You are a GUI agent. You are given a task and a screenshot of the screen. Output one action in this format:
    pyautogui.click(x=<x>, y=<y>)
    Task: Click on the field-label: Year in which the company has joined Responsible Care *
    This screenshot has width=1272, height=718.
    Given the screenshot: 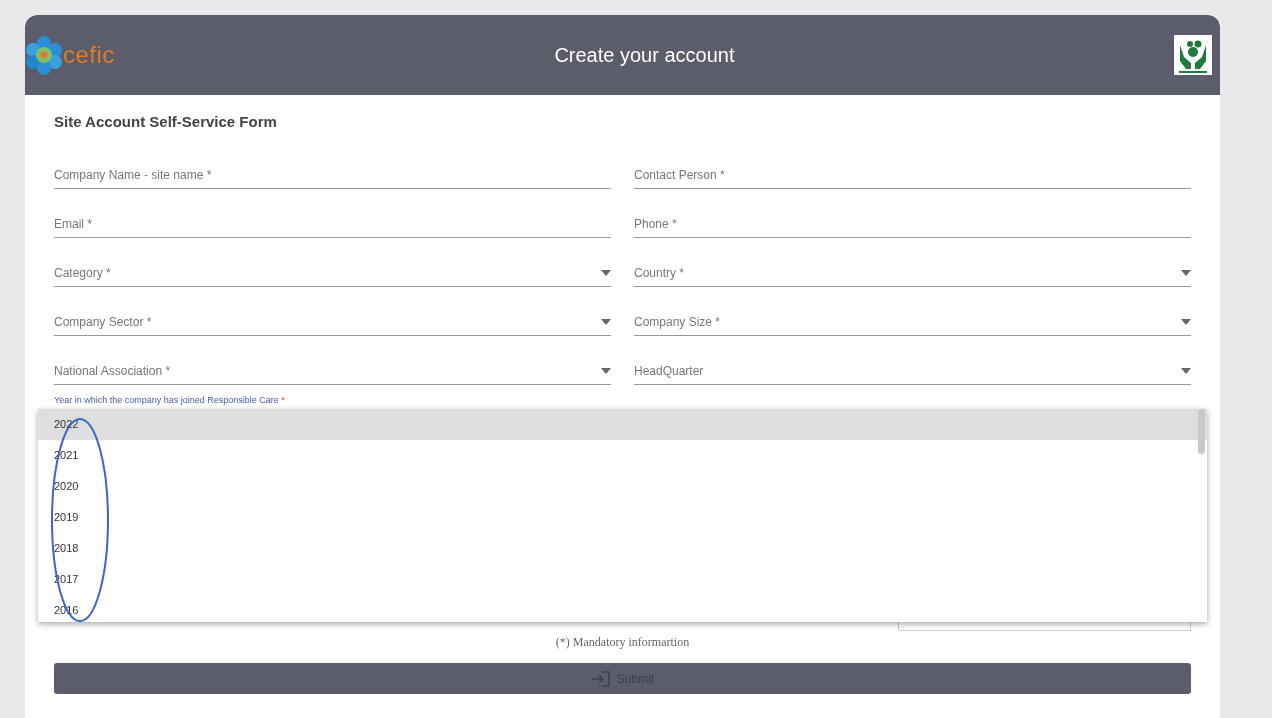 What is the action you would take?
    pyautogui.click(x=170, y=400)
    